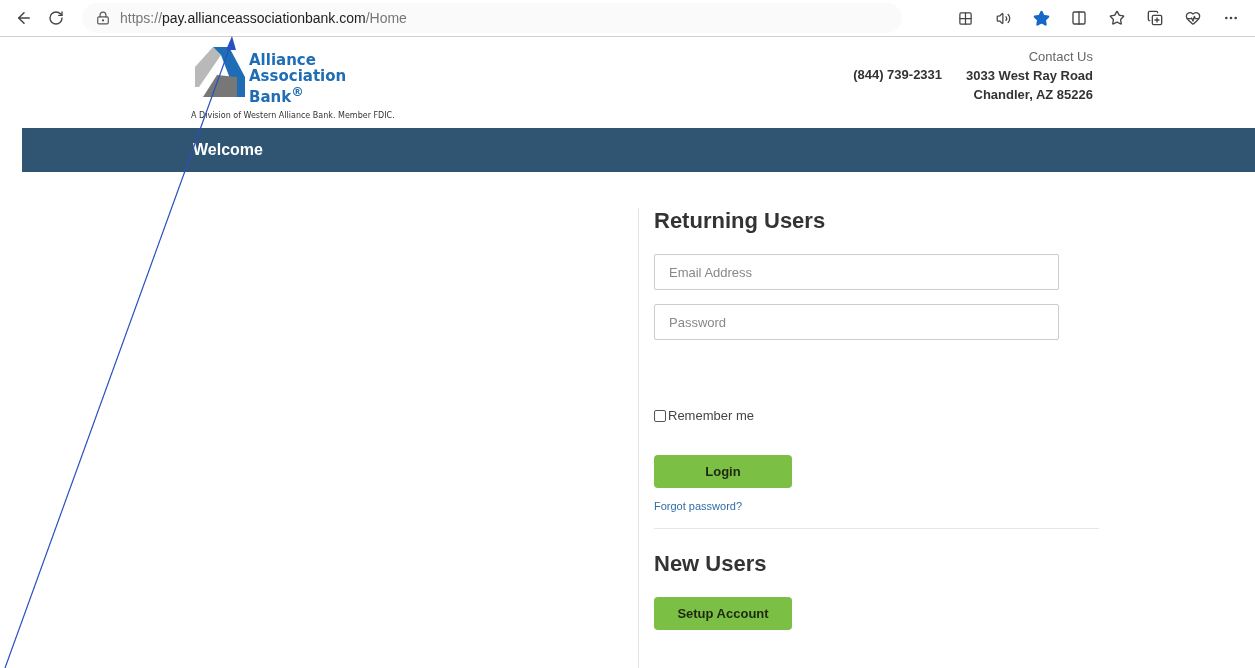  I want to click on forgot-password-link: Forgot password?, so click(698, 506).